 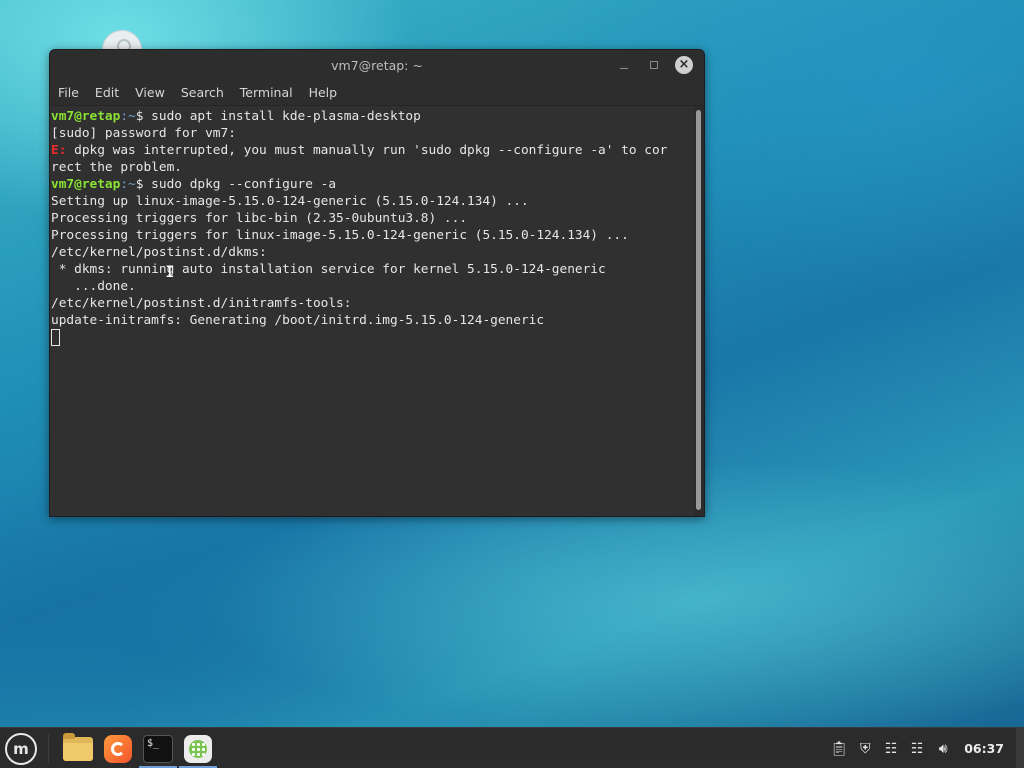 I want to click on menu-bar: File Edit View Search Terminal Help, so click(x=377, y=93).